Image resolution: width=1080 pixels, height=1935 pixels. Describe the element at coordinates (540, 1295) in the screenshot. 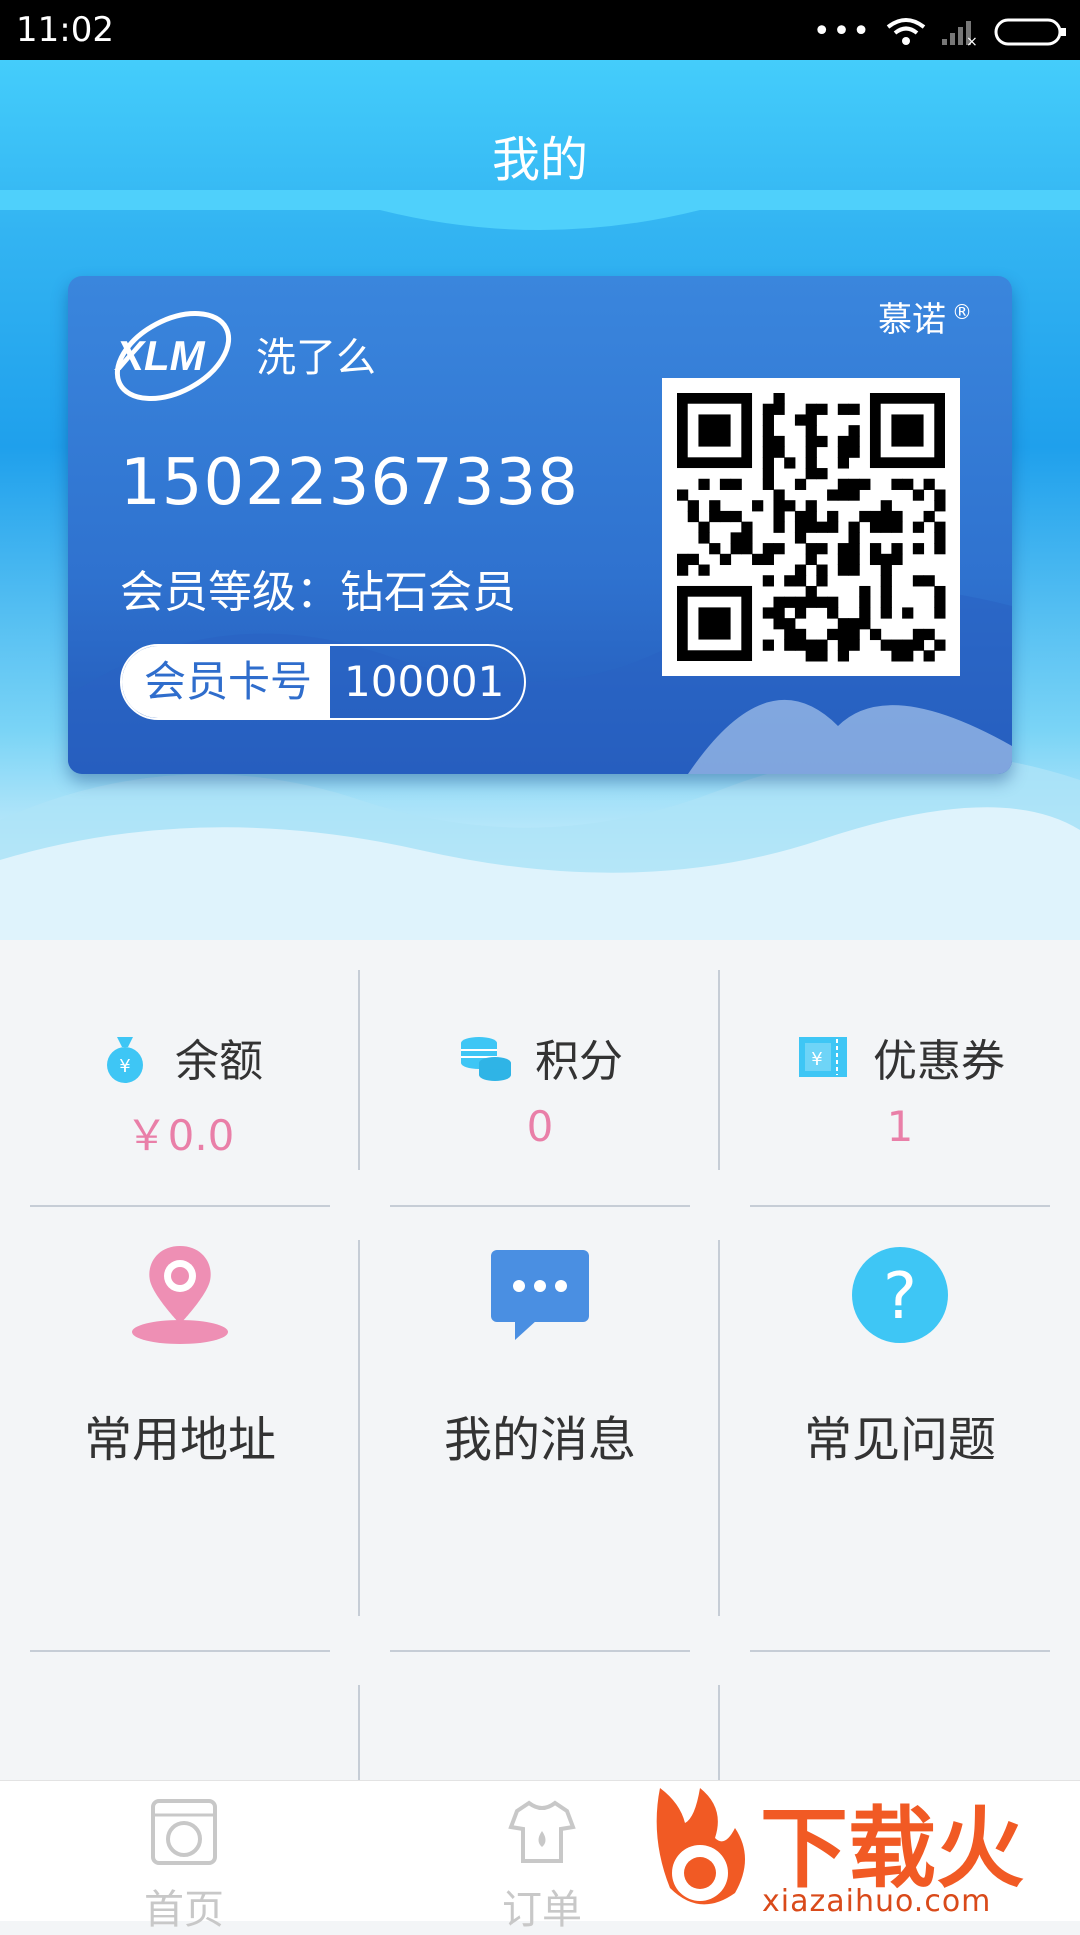

I see `message-bubble-icon` at that location.